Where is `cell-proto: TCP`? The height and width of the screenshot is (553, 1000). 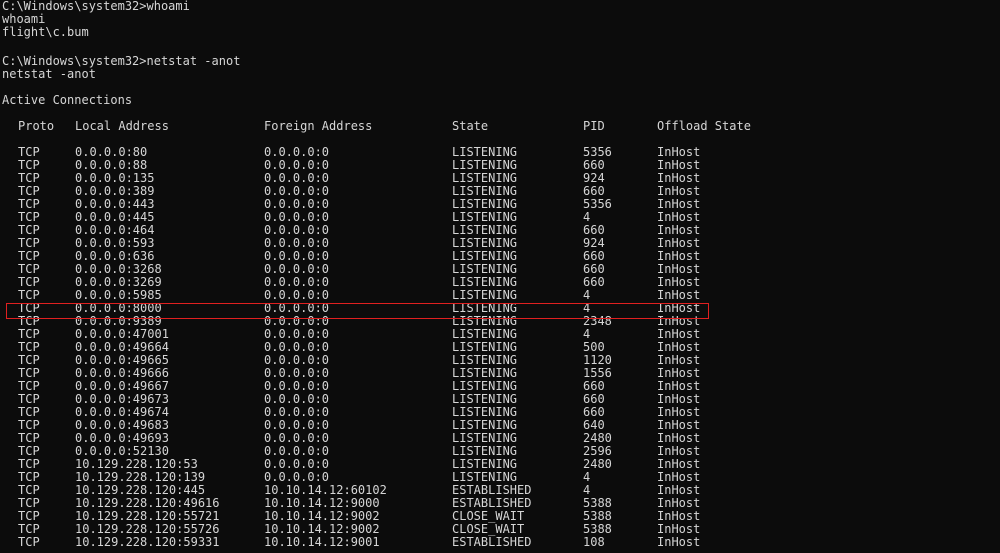 cell-proto: TCP is located at coordinates (29, 542).